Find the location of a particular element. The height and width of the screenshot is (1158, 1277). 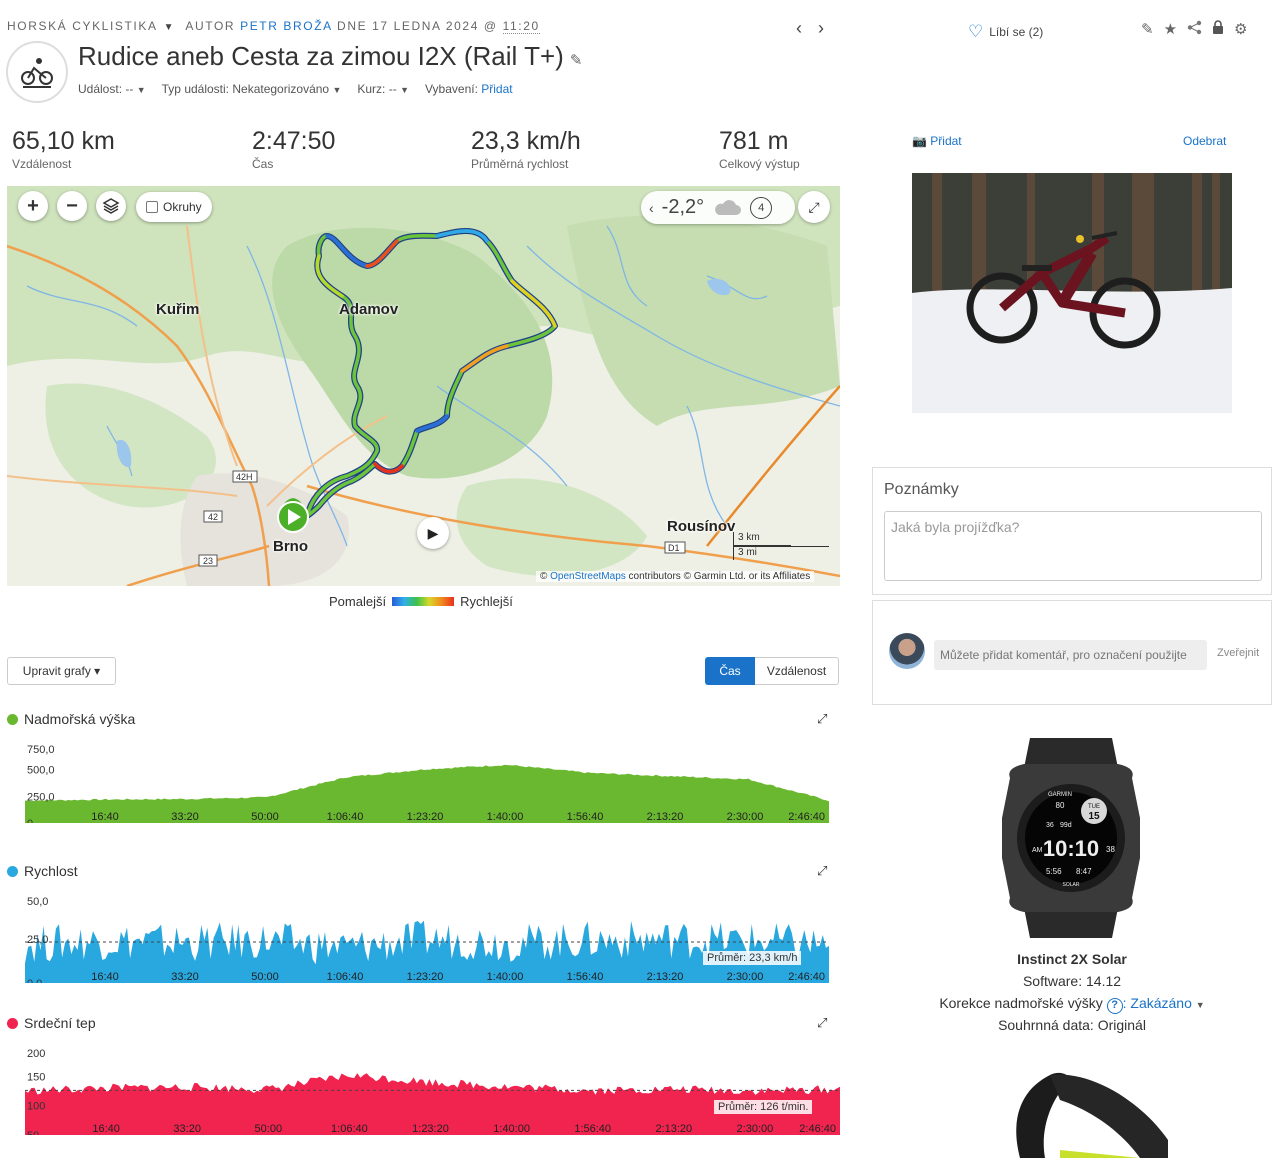

expand-elevation-icon: ⤢ is located at coordinates (822, 719).